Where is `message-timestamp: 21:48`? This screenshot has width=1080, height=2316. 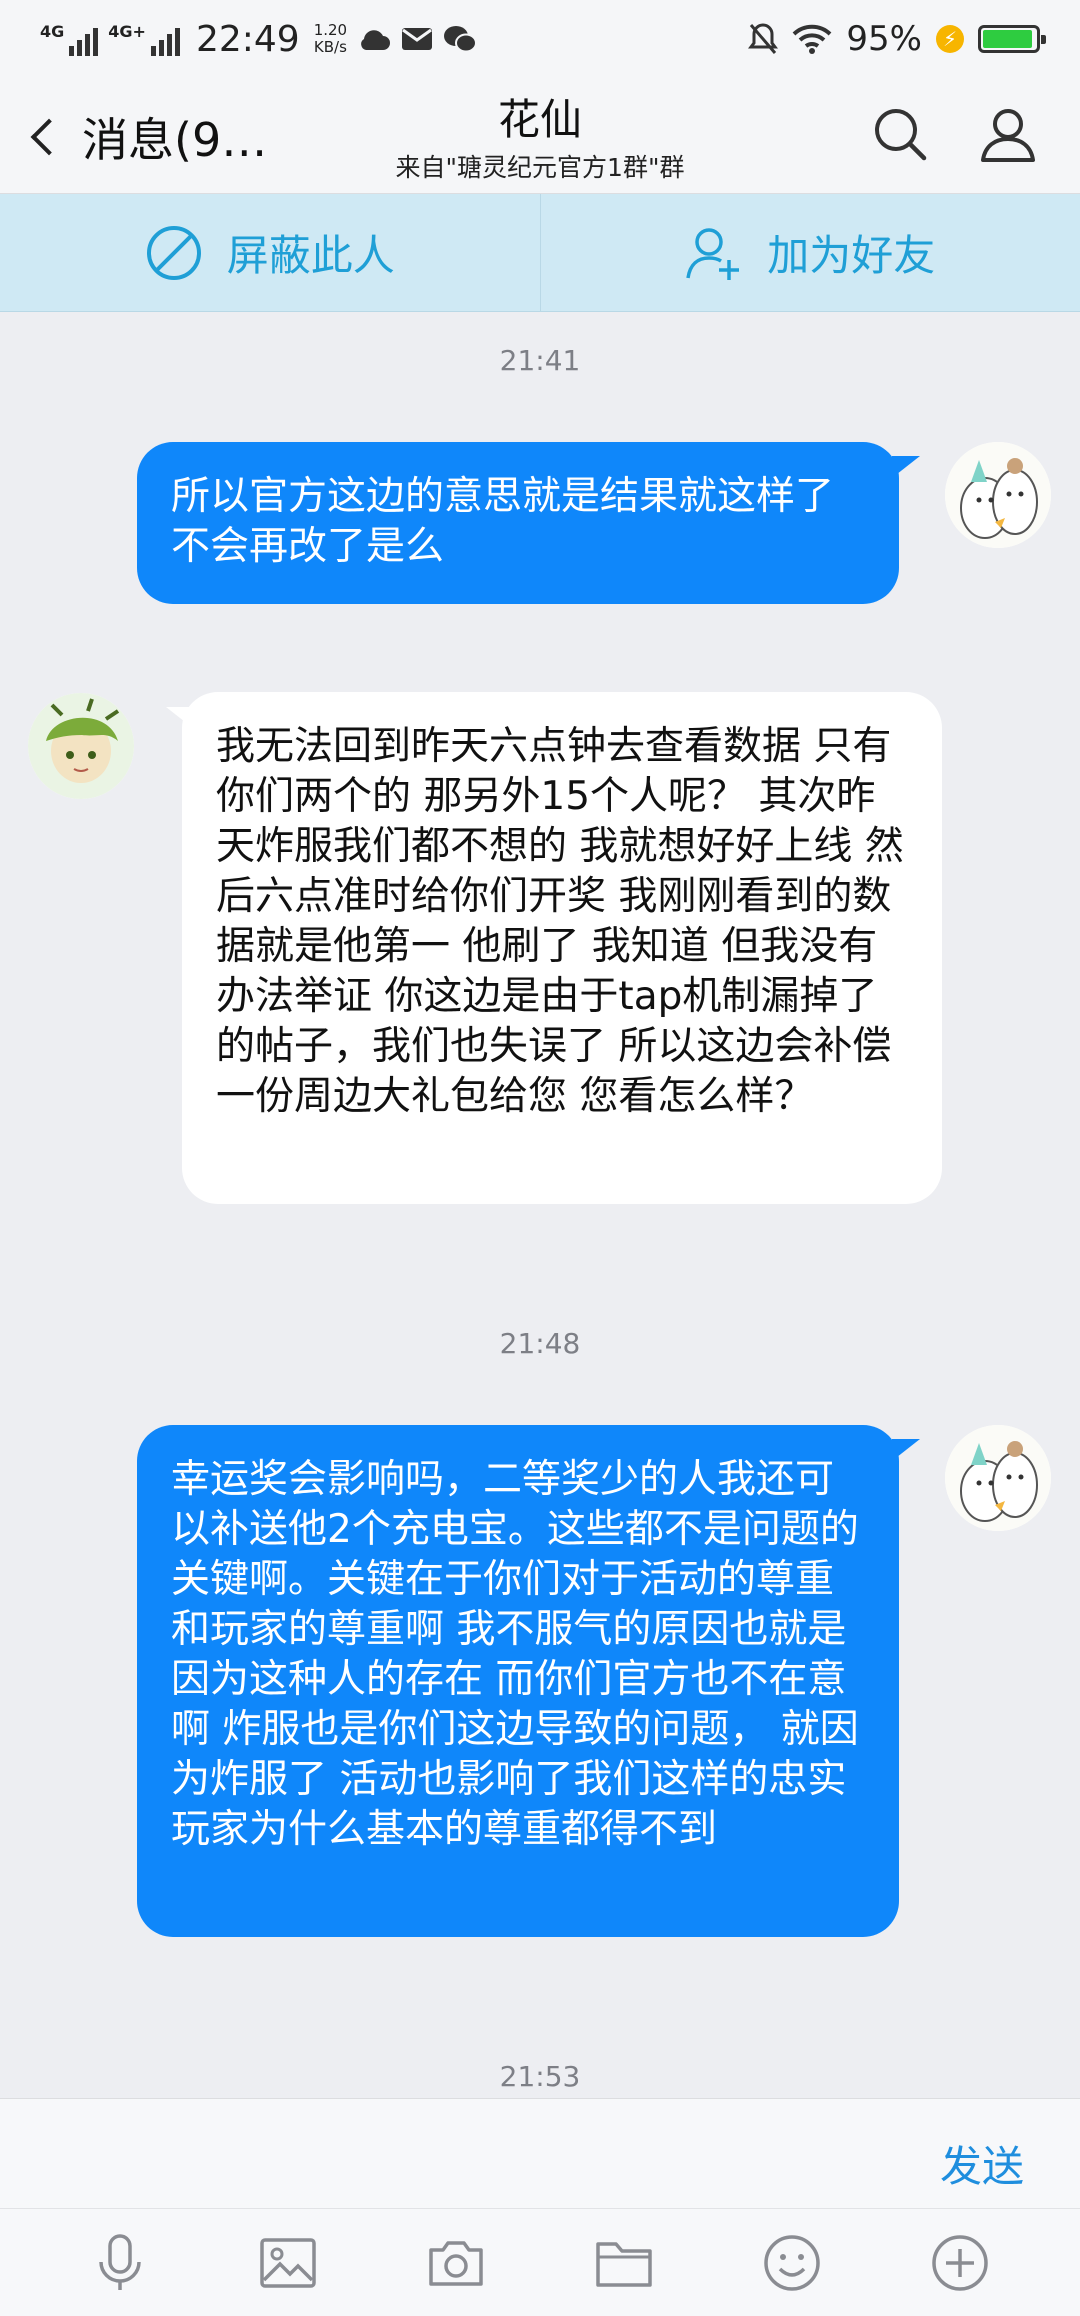 message-timestamp: 21:48 is located at coordinates (540, 1343).